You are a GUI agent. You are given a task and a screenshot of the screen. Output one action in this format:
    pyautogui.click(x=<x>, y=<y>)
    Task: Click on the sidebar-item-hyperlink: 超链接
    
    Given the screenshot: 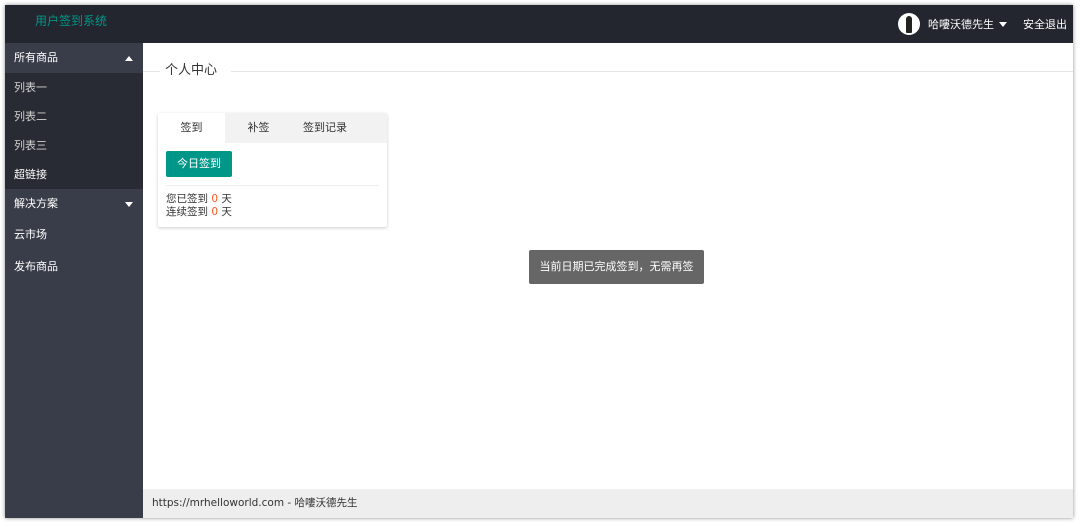 What is the action you would take?
    pyautogui.click(x=74, y=174)
    